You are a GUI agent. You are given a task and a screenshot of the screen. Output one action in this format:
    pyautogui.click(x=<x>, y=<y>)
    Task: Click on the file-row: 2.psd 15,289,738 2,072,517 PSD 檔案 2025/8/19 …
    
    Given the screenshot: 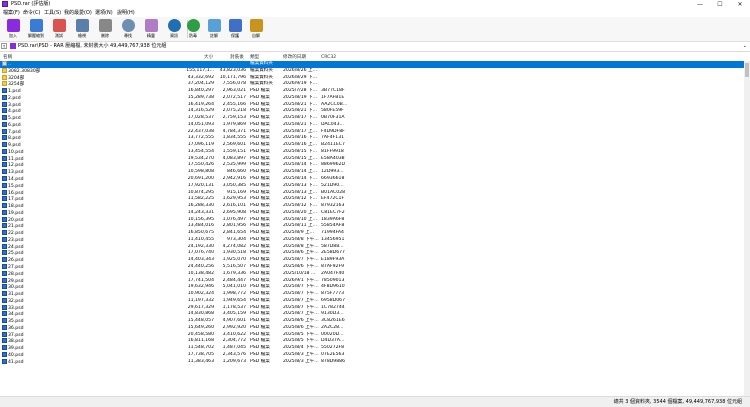 What is the action you would take?
    pyautogui.click(x=375, y=98)
    